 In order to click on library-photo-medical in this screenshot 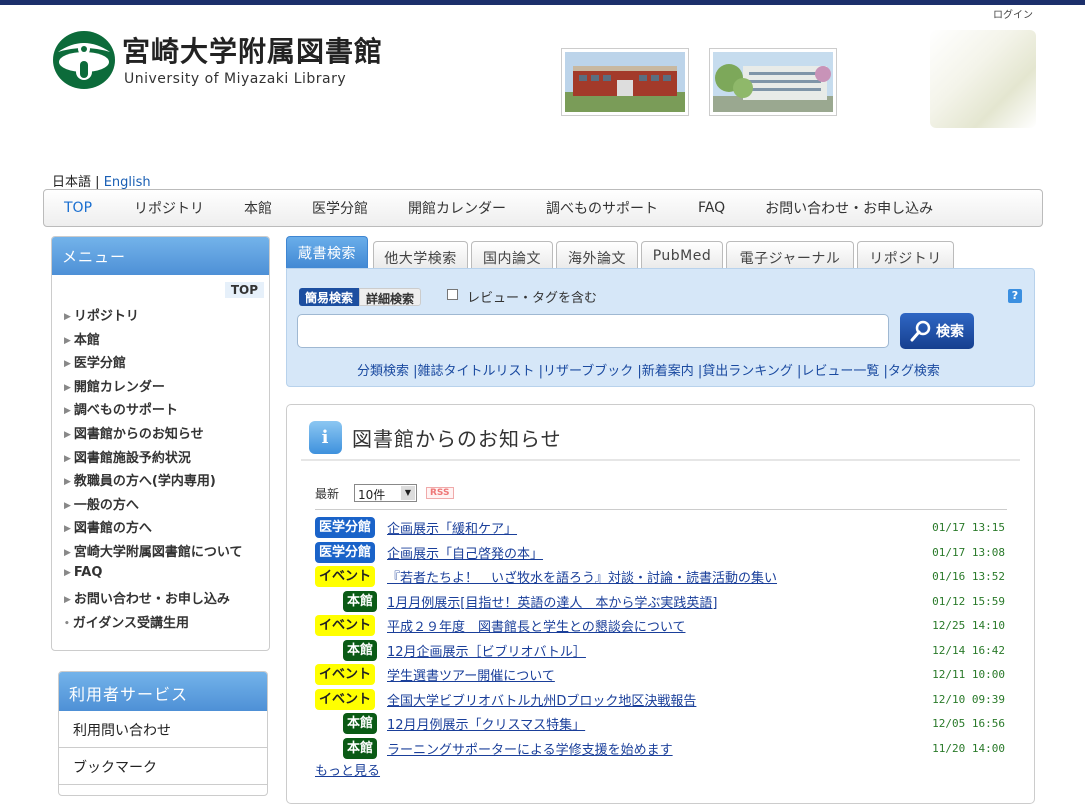, I will do `click(773, 82)`.